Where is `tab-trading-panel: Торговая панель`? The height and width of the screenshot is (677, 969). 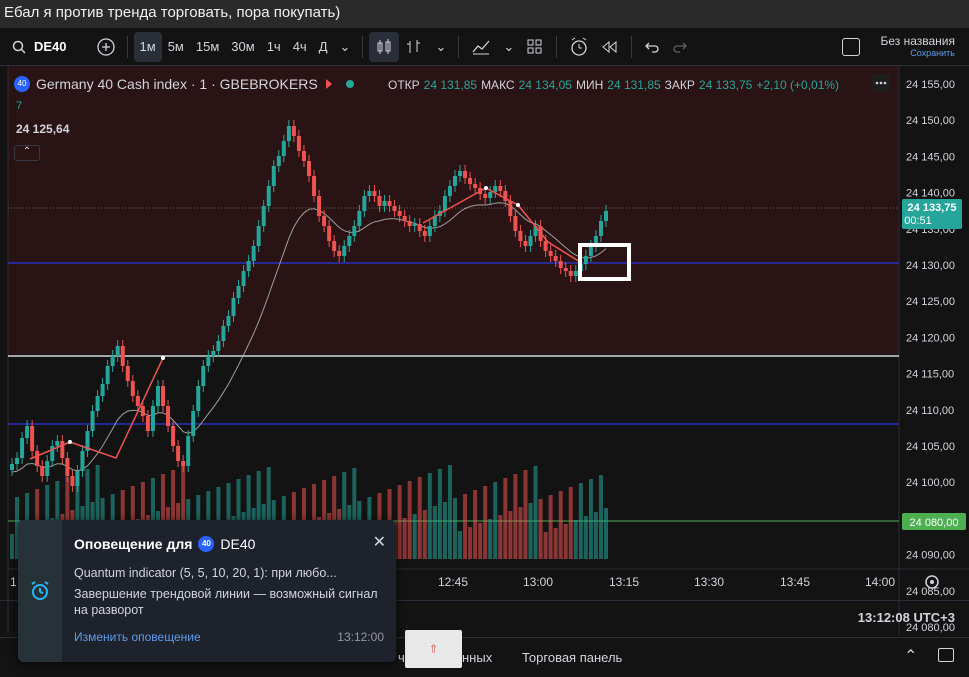 tab-trading-panel: Торговая панель is located at coordinates (572, 657).